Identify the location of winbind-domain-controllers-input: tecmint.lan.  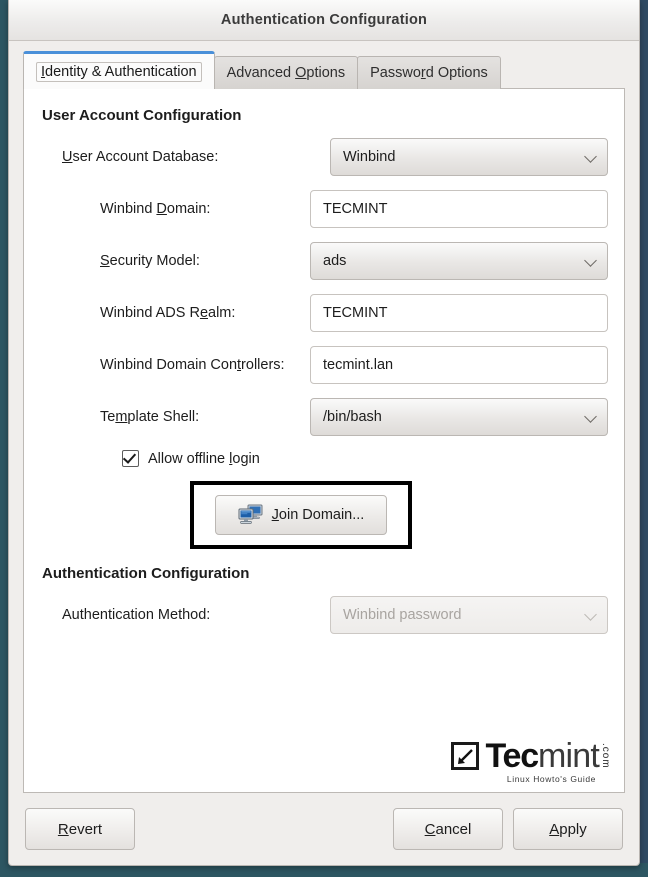
(459, 365).